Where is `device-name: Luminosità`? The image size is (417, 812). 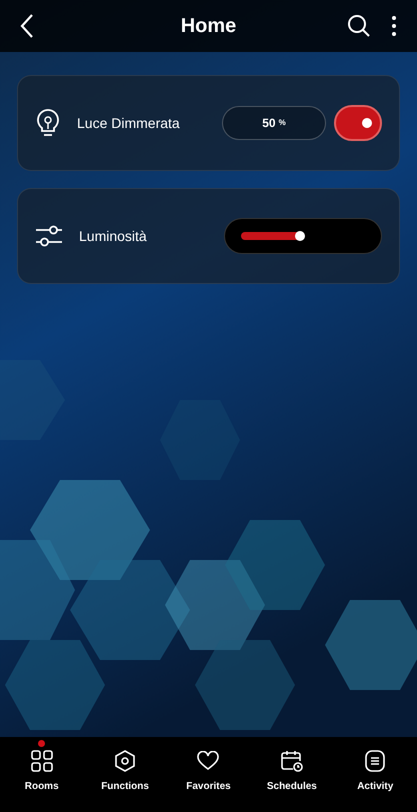 device-name: Luminosità is located at coordinates (113, 236).